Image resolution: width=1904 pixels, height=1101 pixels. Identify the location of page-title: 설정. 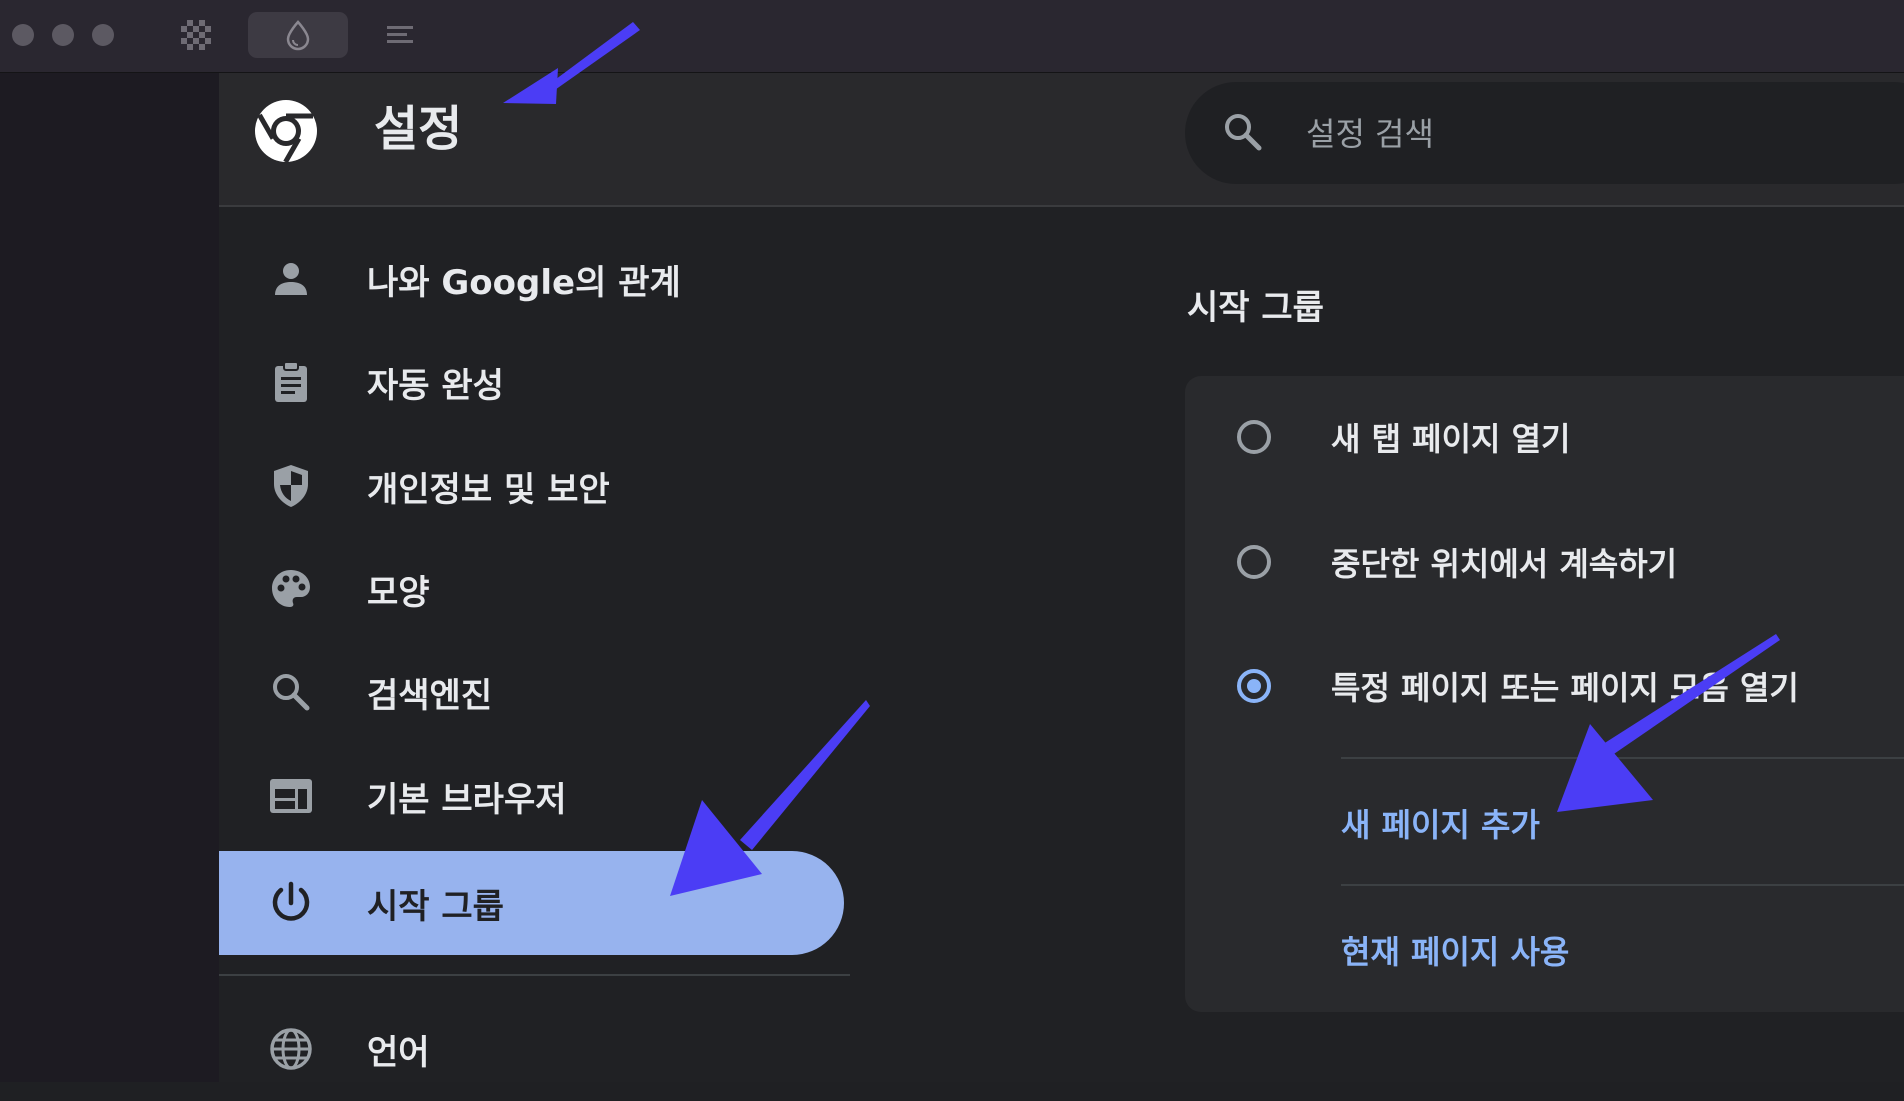
(418, 129).